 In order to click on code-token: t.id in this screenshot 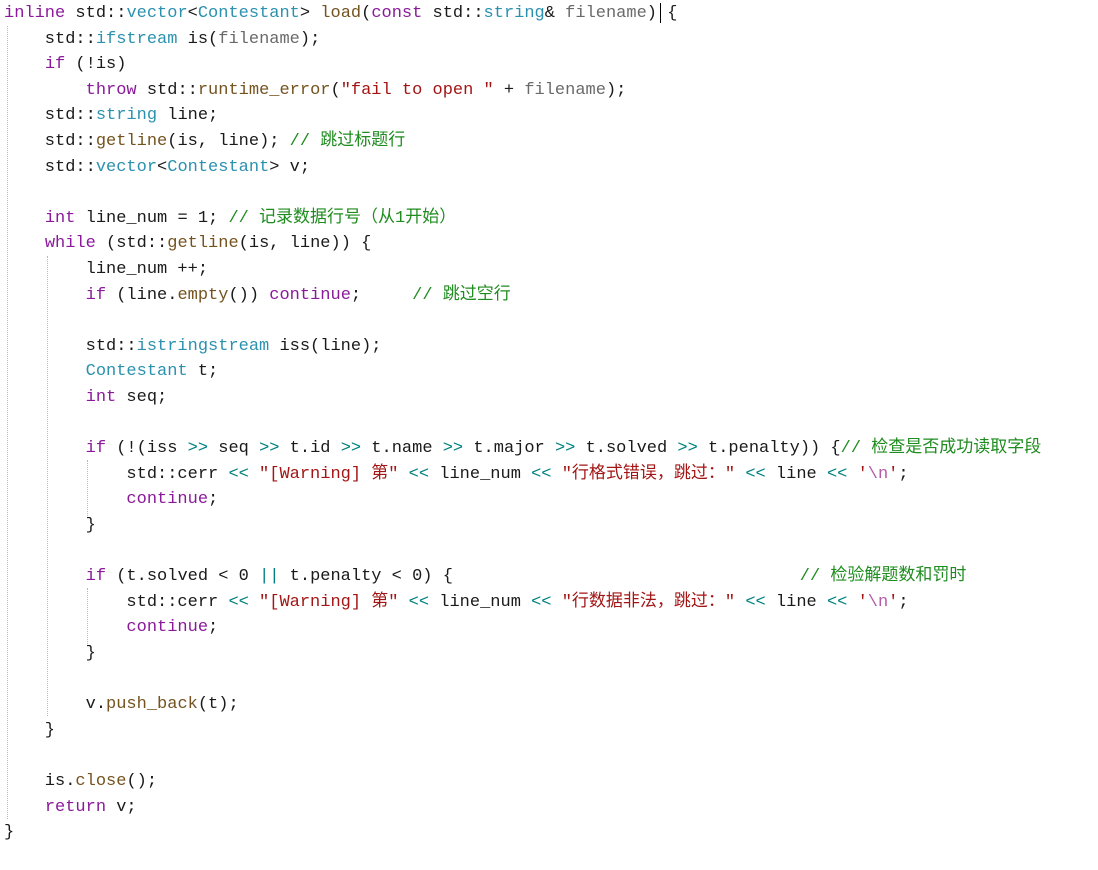, I will do `click(310, 449)`.